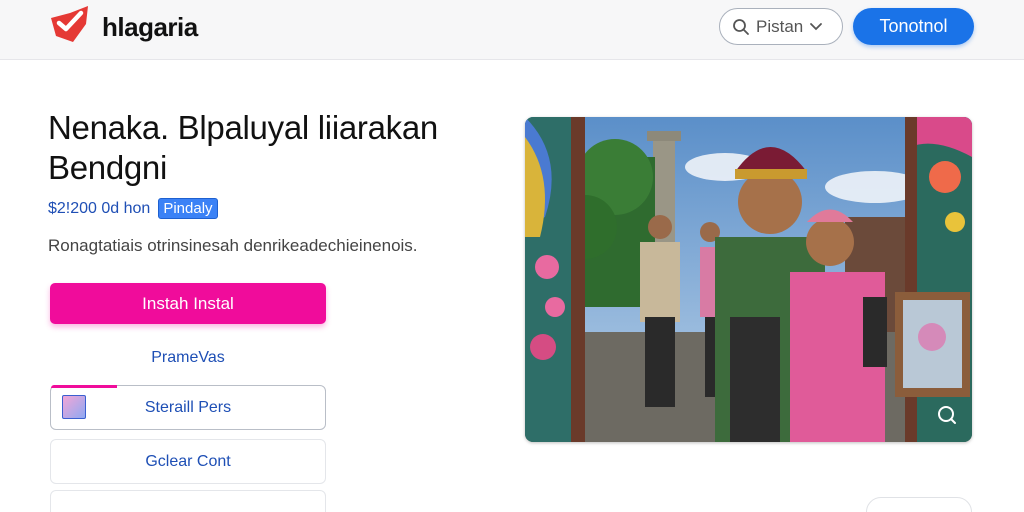 Image resolution: width=1024 pixels, height=512 pixels. Describe the element at coordinates (74, 407) in the screenshot. I see `checkbox-icon` at that location.